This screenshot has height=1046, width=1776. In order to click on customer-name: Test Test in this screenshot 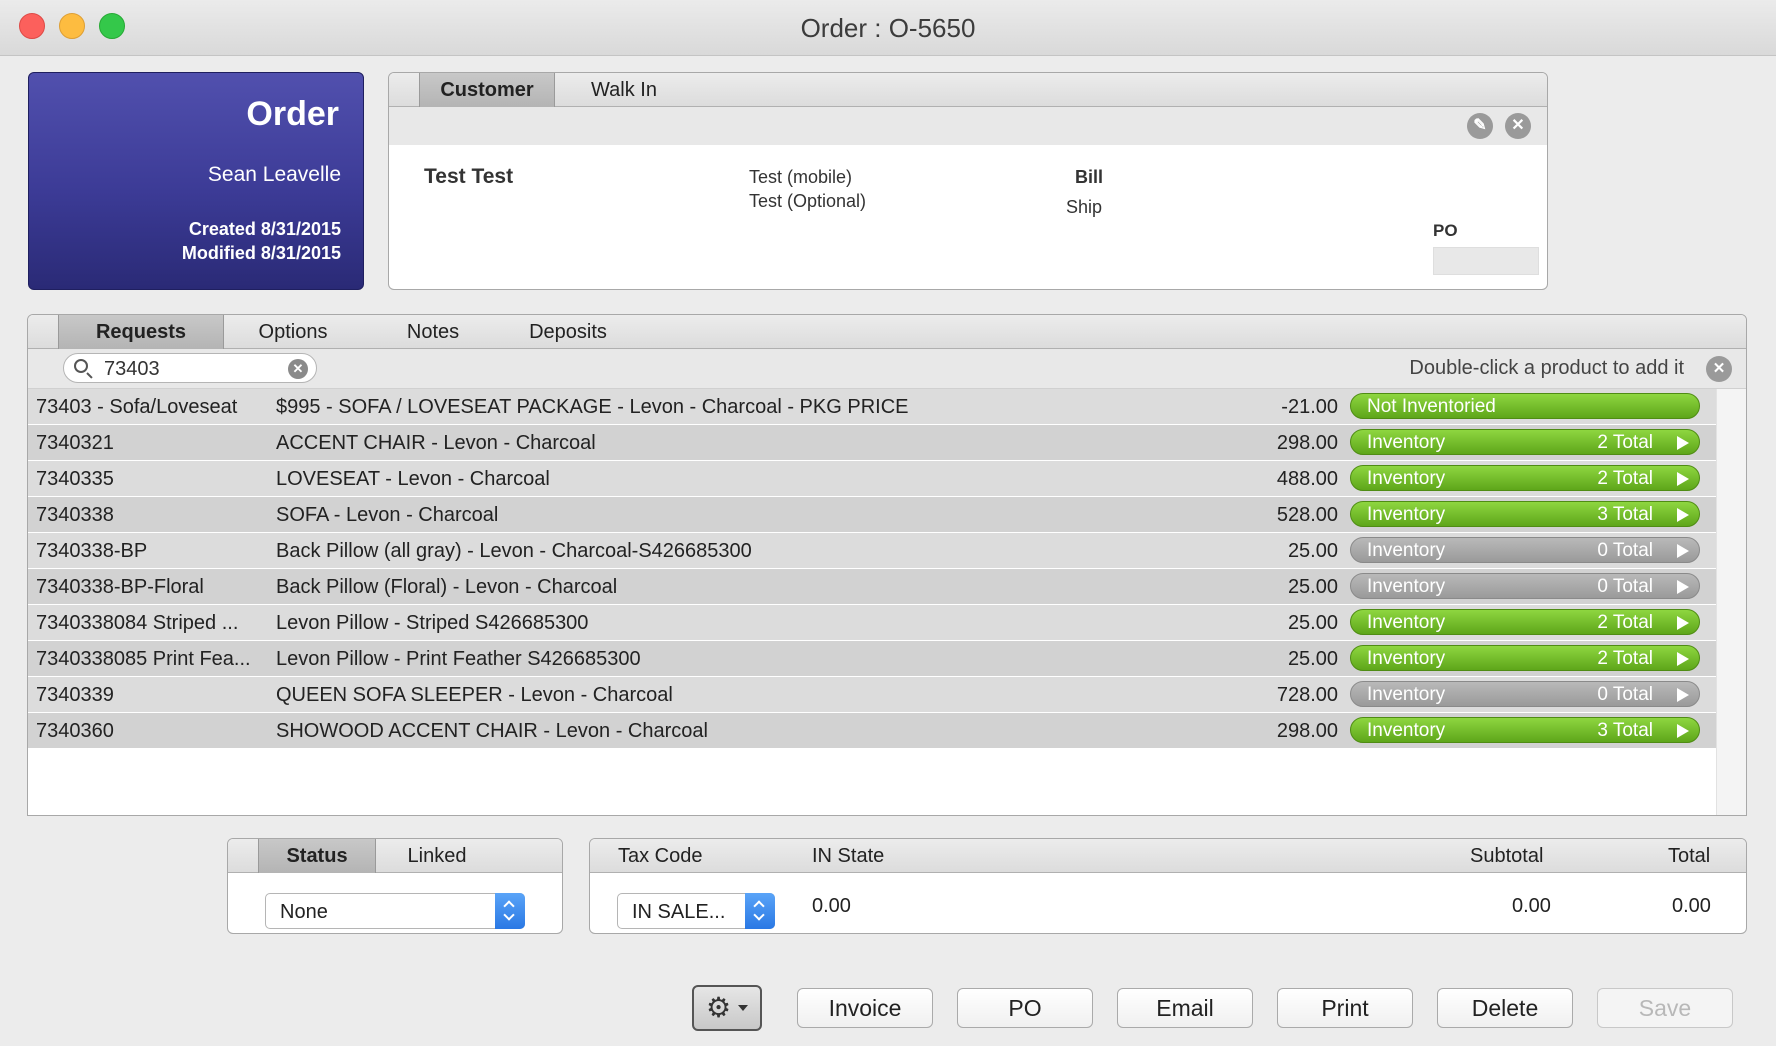, I will do `click(469, 176)`.